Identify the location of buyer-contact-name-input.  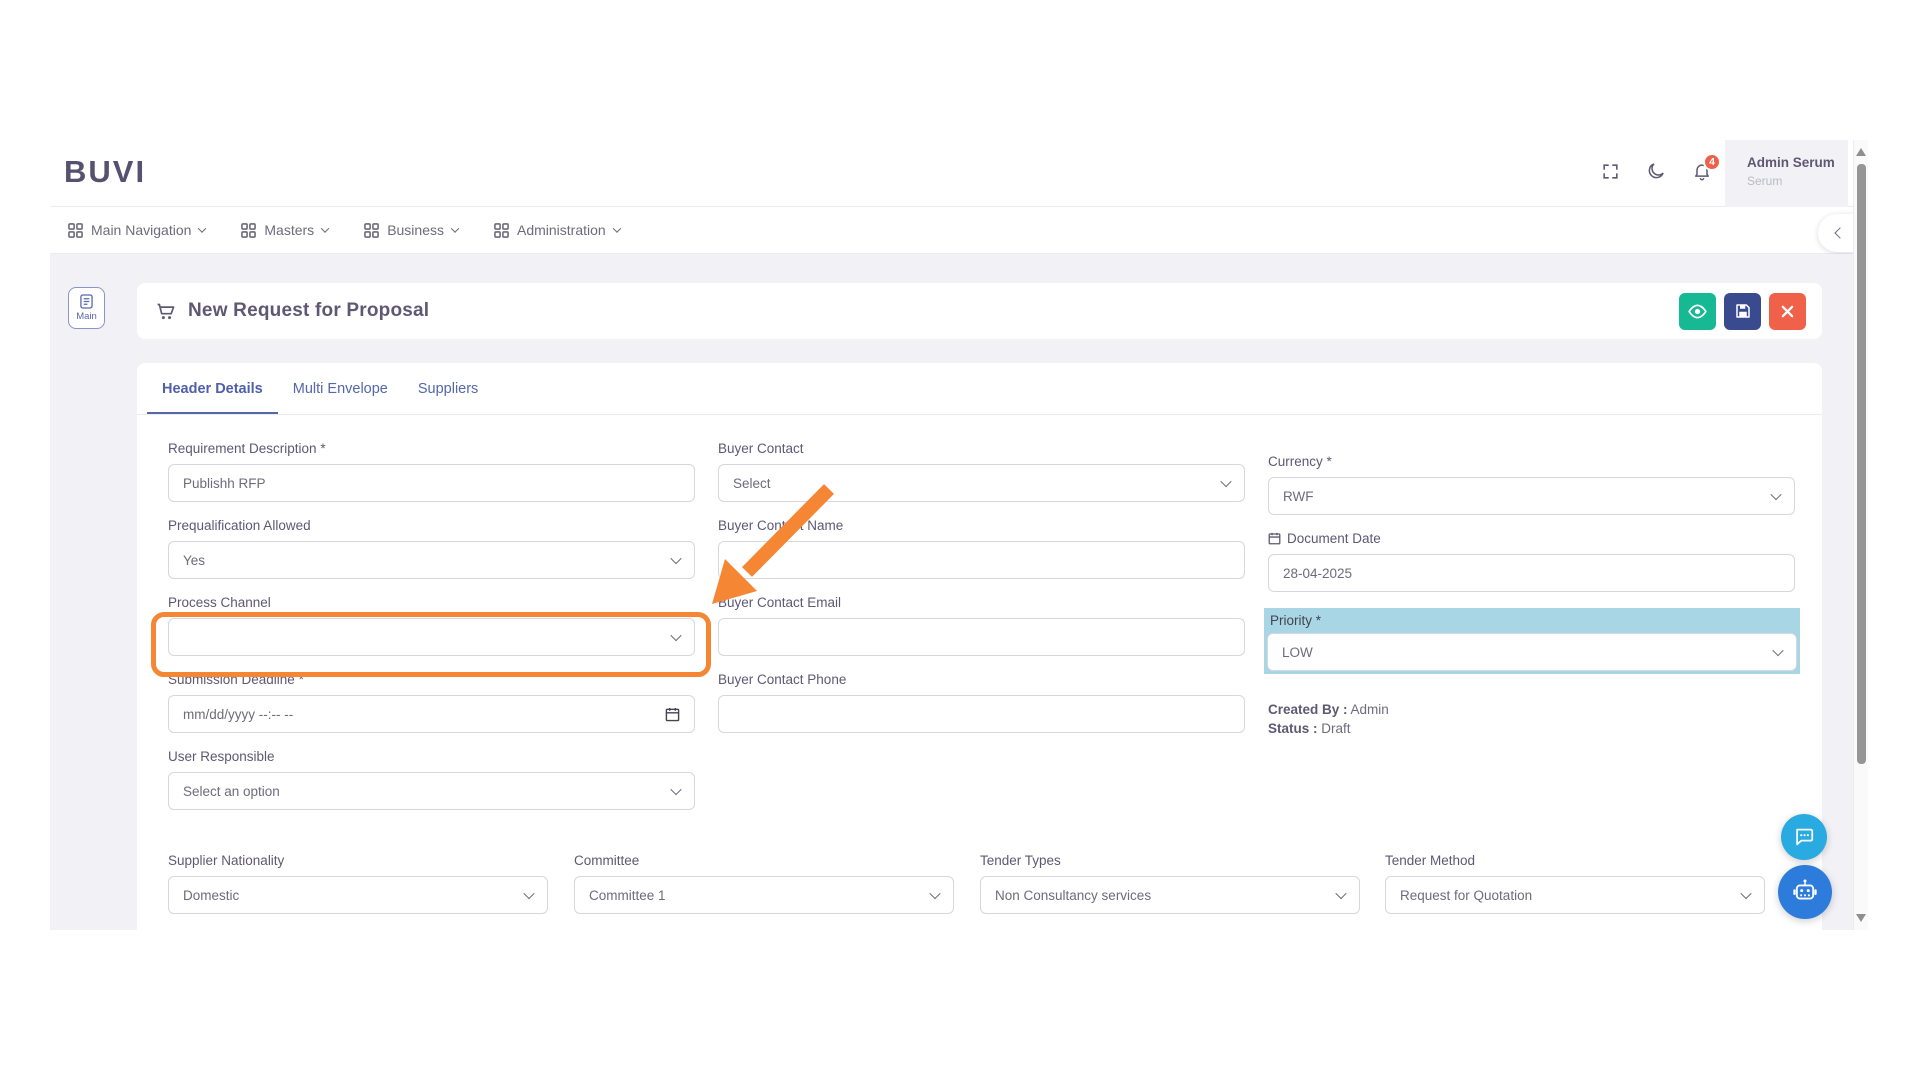
(981, 560).